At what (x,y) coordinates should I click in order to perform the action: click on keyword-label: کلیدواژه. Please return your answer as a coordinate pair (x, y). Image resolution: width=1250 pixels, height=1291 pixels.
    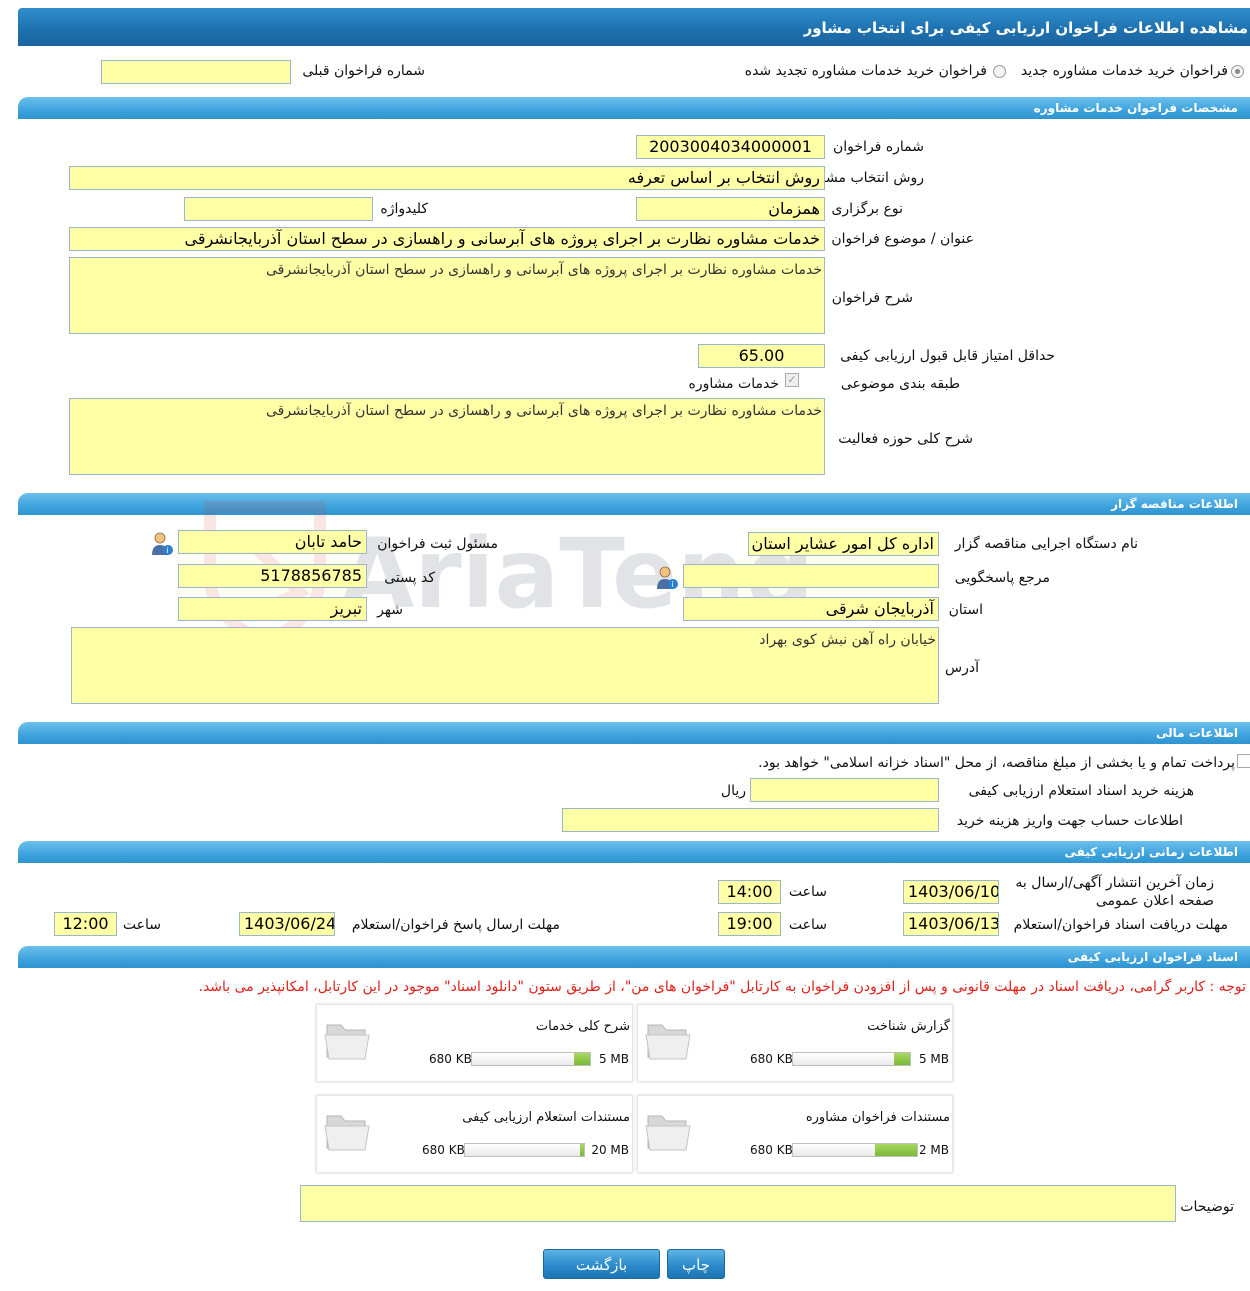
    Looking at the image, I should click on (404, 209).